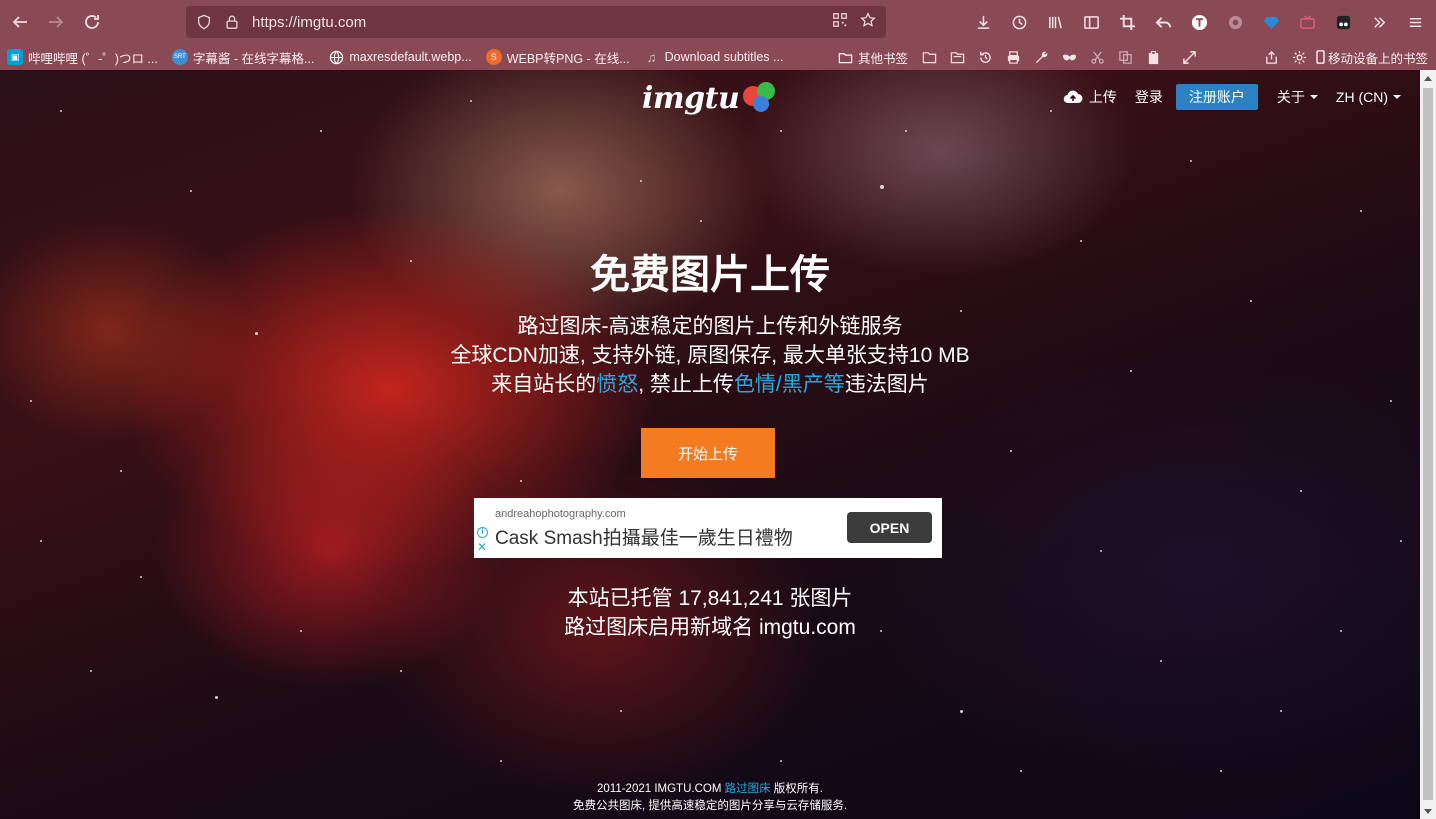 The image size is (1436, 819). What do you see at coordinates (542, 22) in the screenshot?
I see `url-text: https://imgtu.com` at bounding box center [542, 22].